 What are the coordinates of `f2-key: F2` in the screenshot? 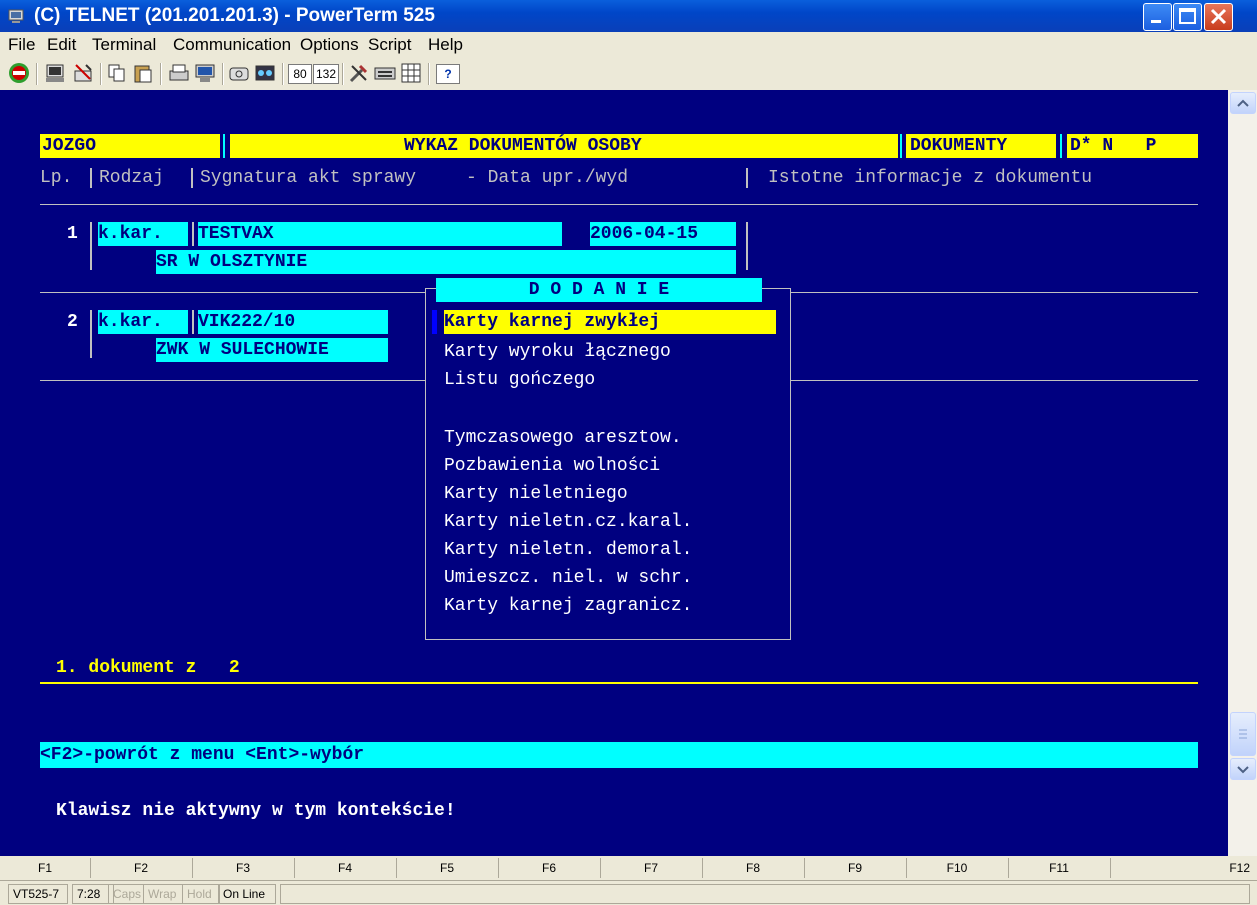 It's located at (141, 868).